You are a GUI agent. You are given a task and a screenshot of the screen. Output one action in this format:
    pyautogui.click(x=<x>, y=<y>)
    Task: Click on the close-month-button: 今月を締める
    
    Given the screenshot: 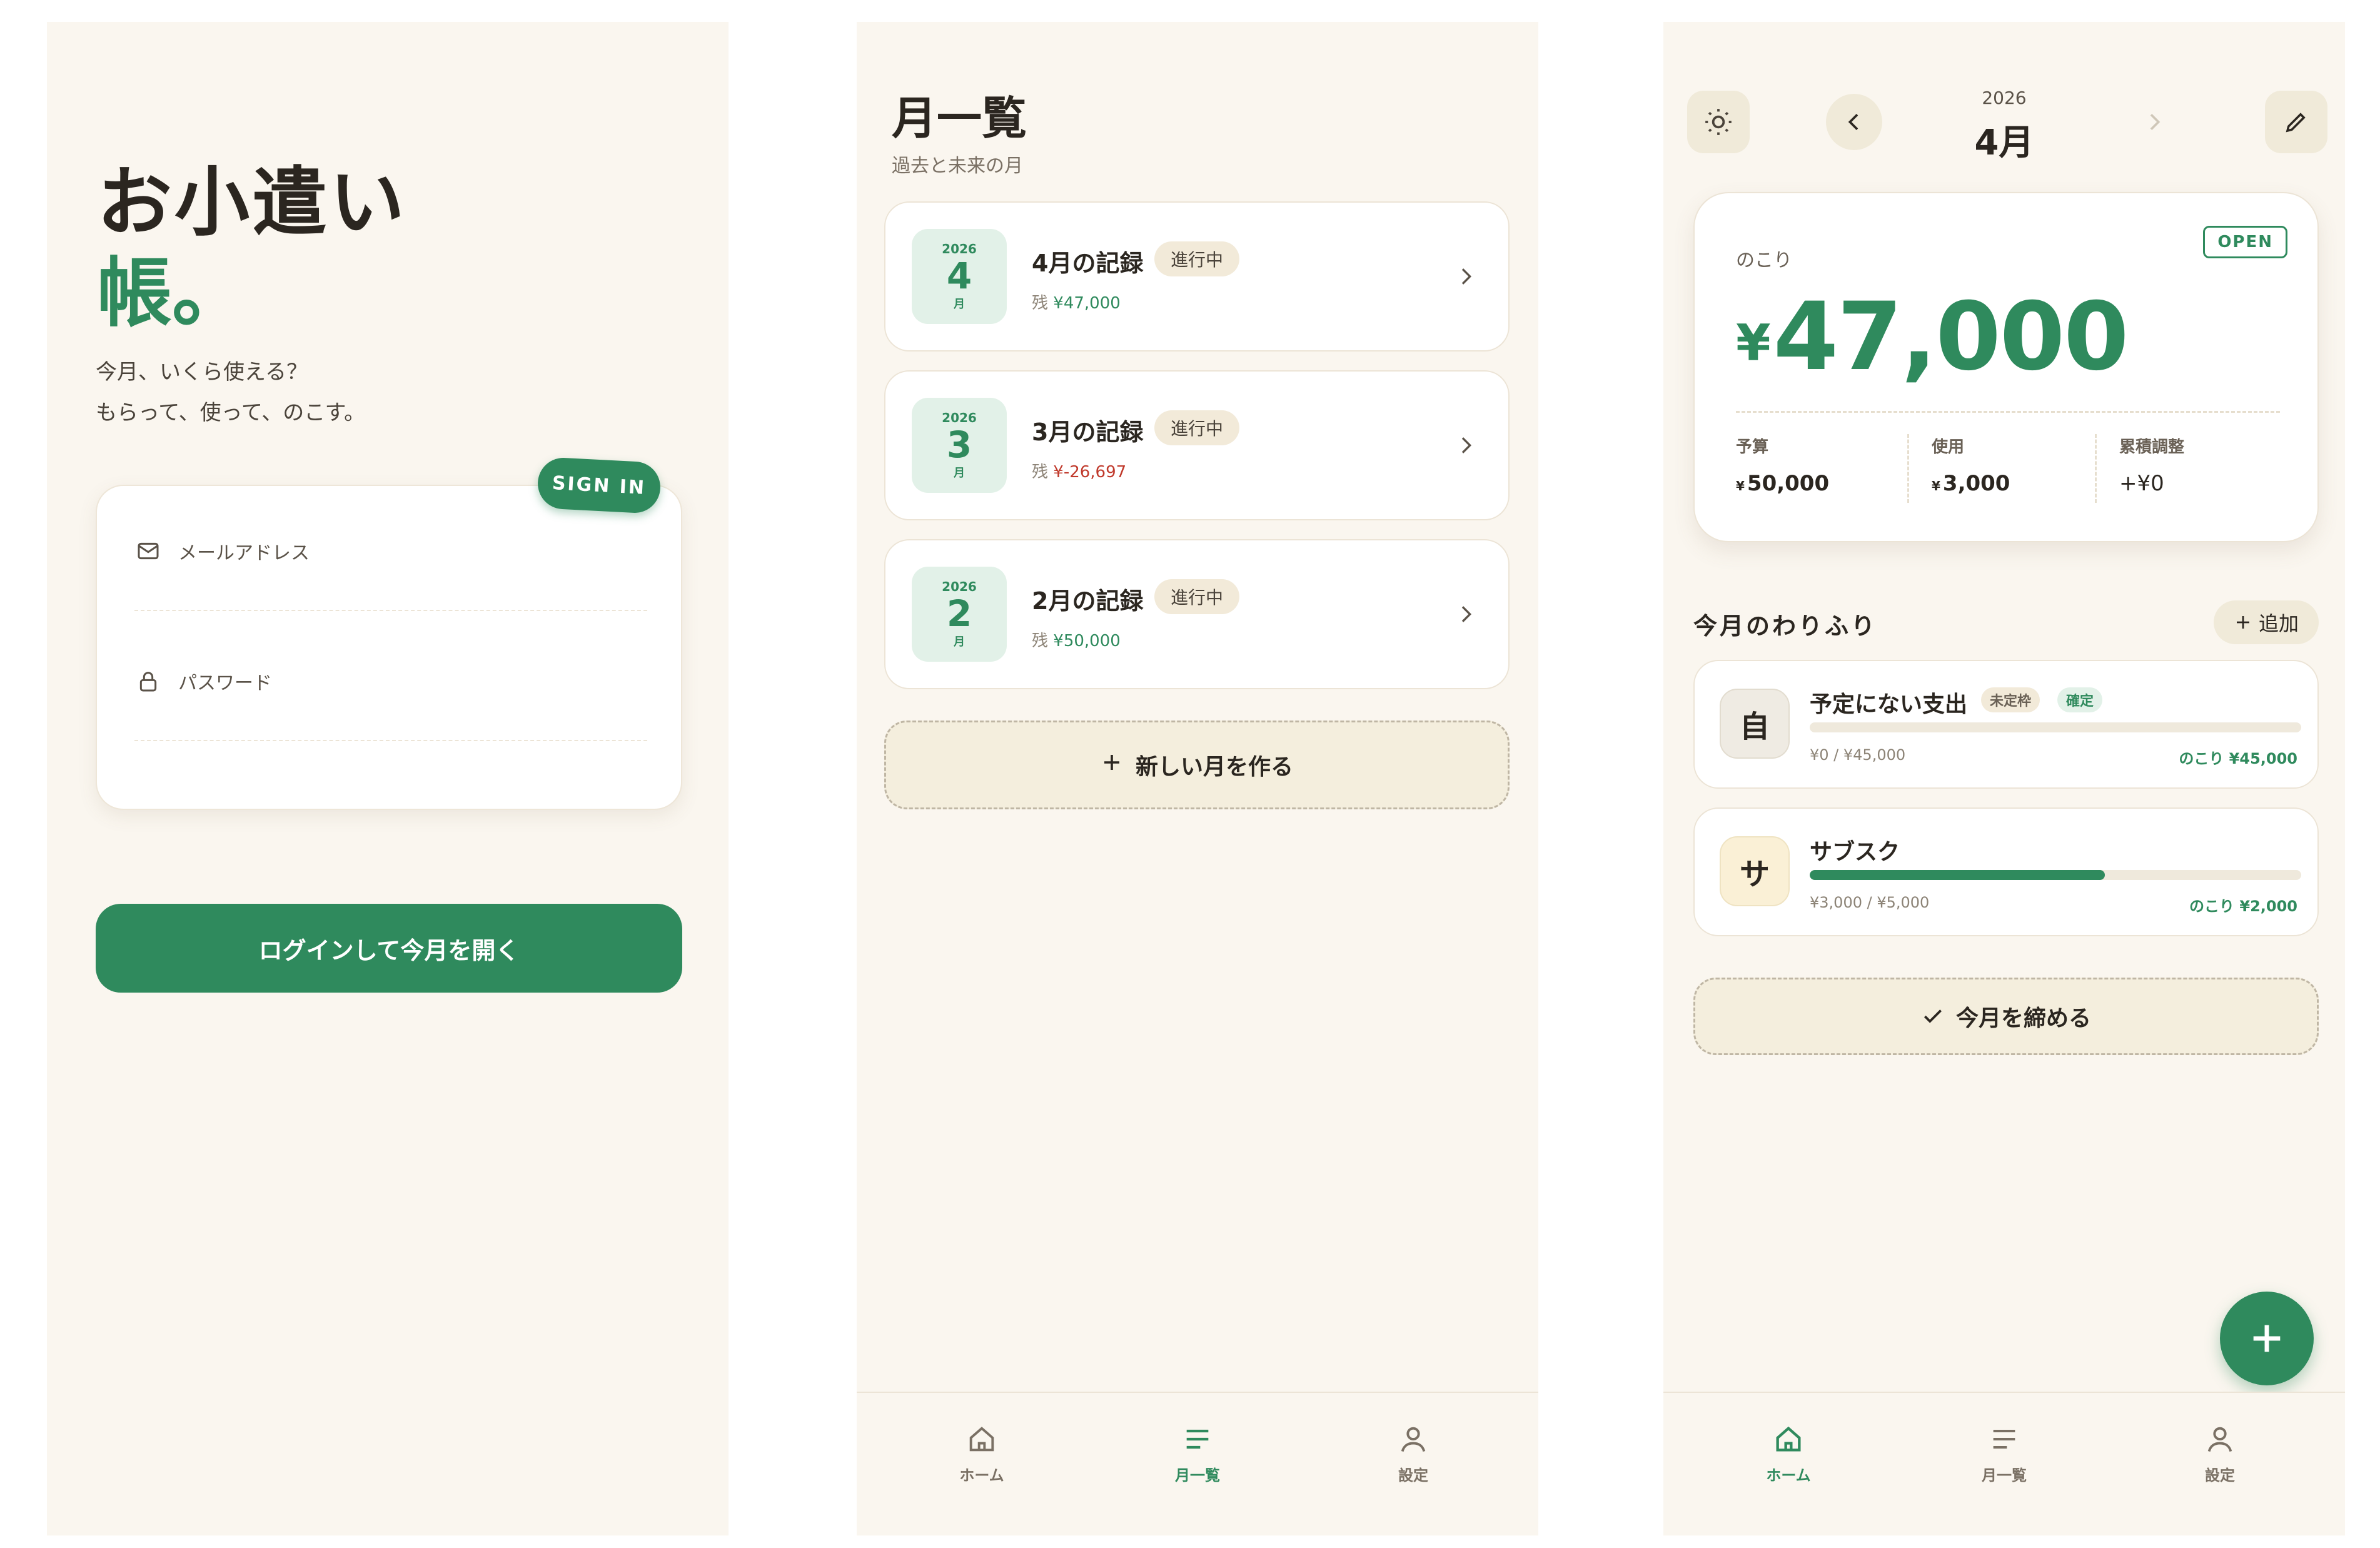 What is the action you would take?
    pyautogui.click(x=2006, y=1016)
    